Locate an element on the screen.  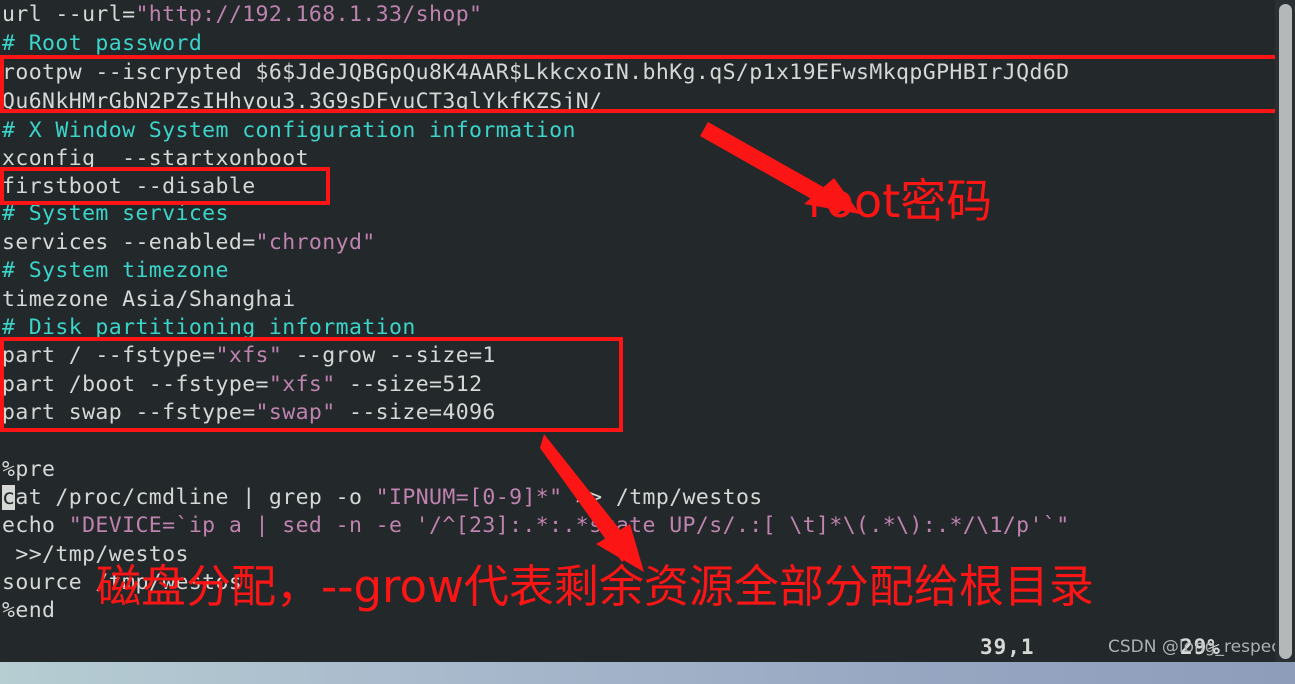
editor-line: part swap --fstype="swap" --size=4096 is located at coordinates (249, 412).